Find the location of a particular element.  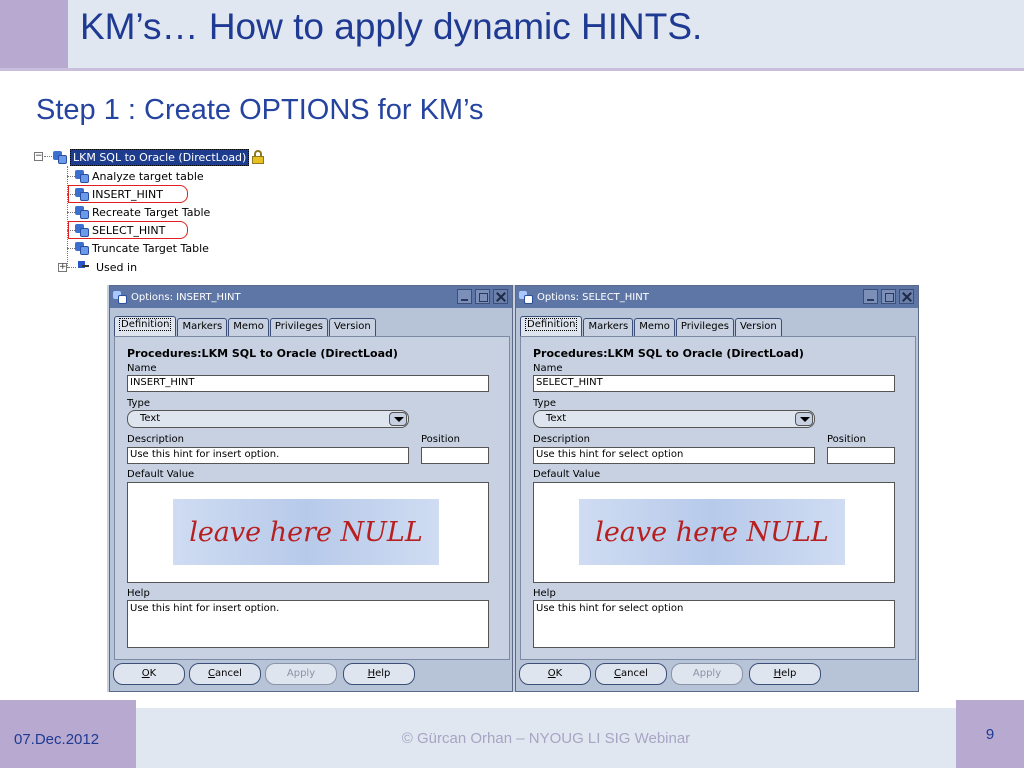

tree-item-label: Recreate Target Table is located at coordinates (151, 212).